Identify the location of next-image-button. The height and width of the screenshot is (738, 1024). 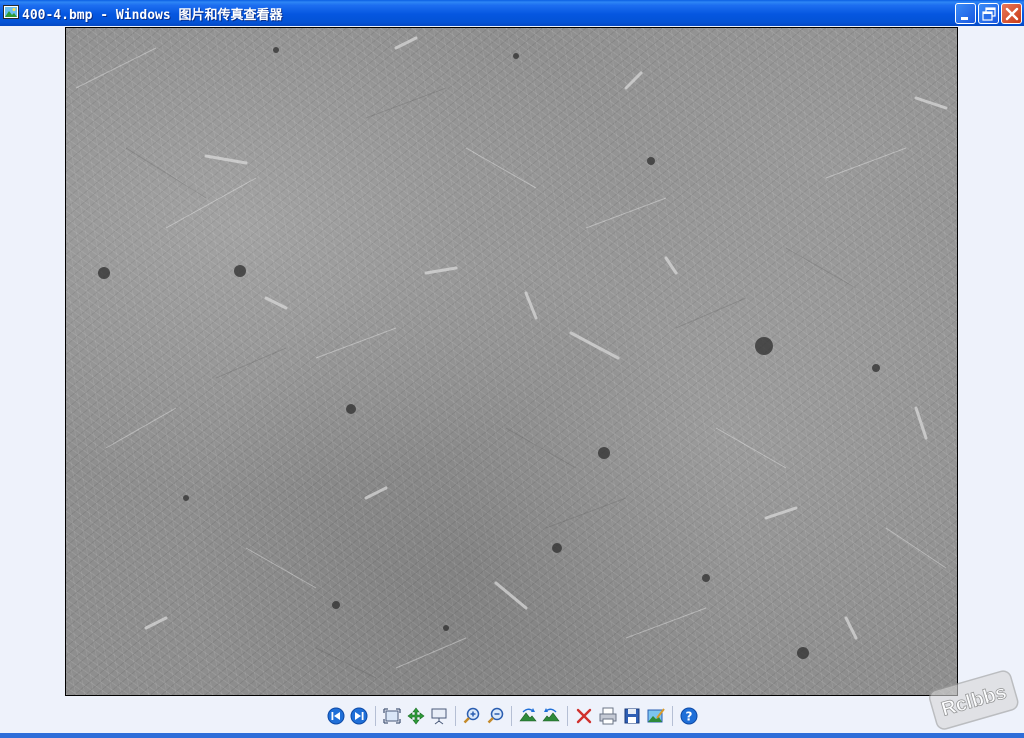
(359, 716).